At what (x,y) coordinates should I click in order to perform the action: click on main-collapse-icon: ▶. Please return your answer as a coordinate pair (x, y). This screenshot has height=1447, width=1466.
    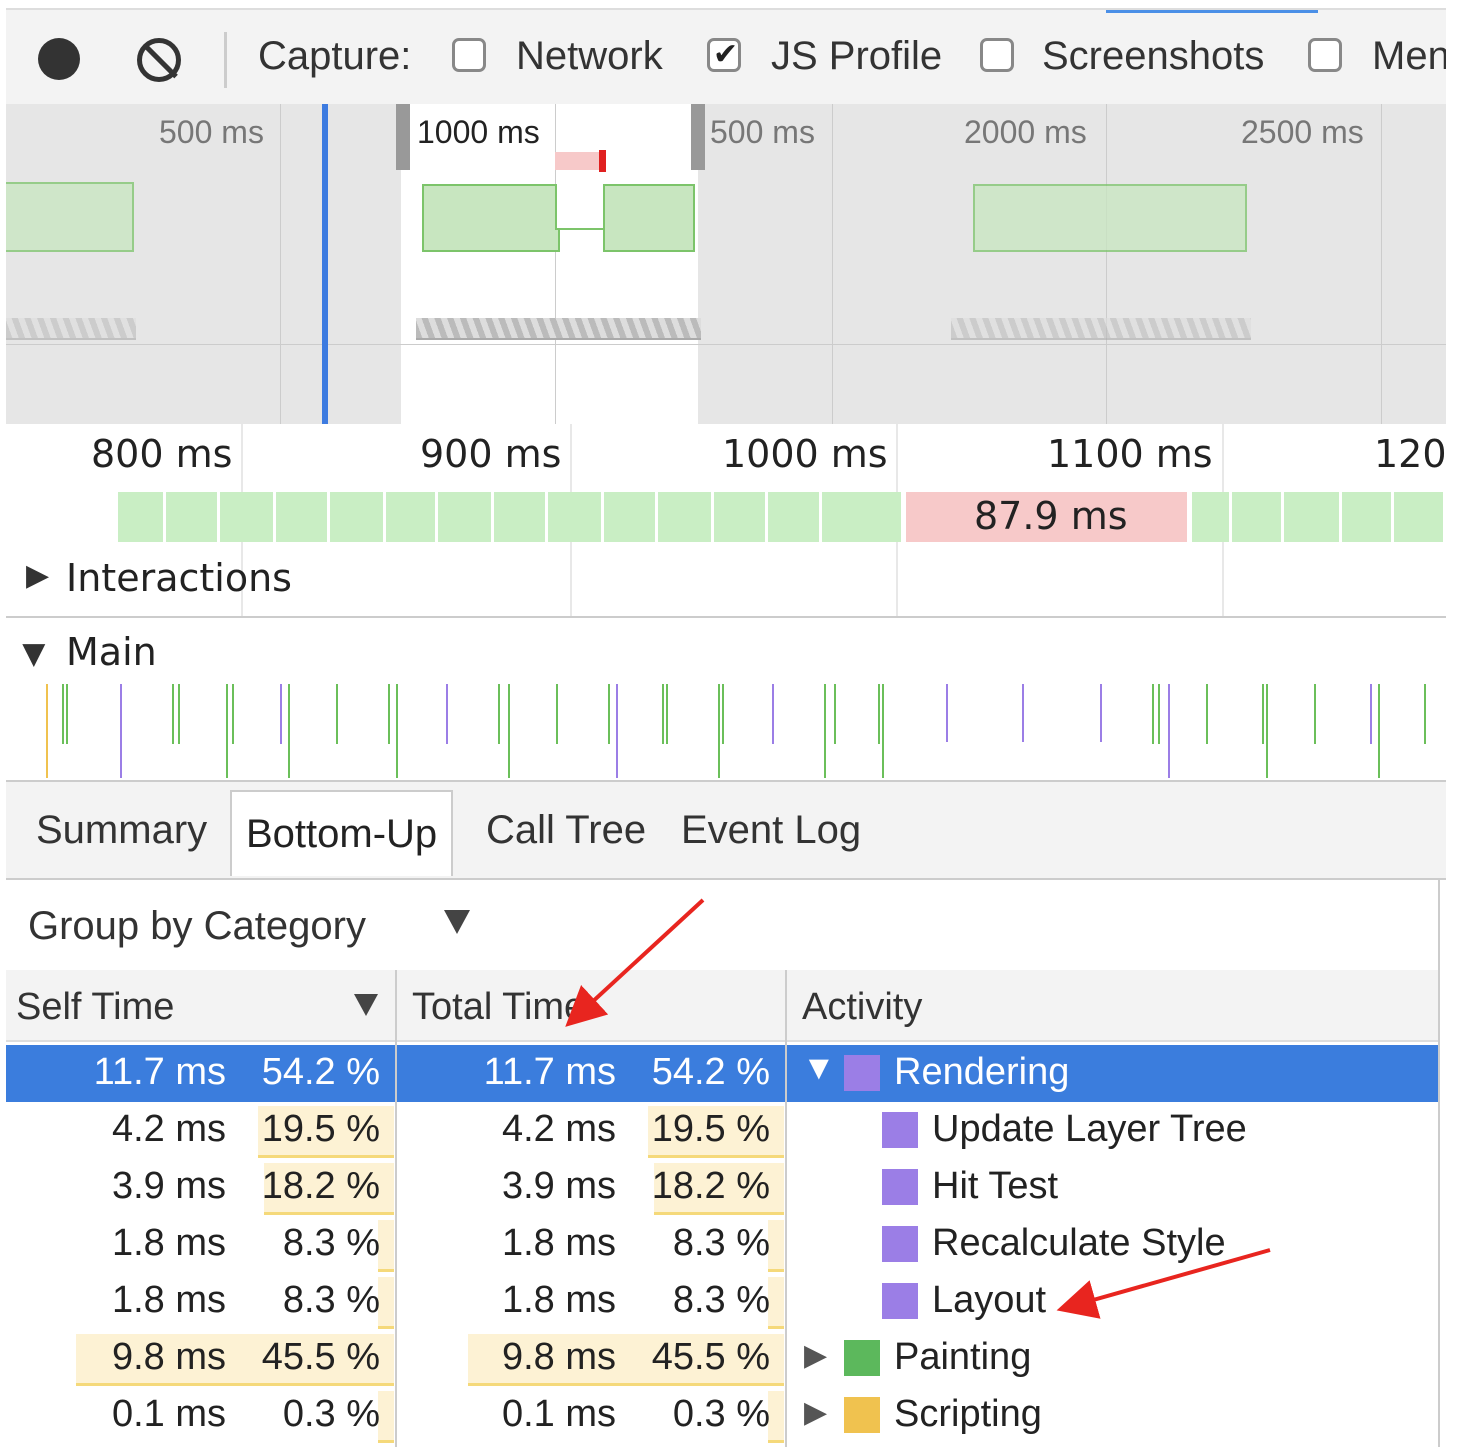
    Looking at the image, I should click on (35, 655).